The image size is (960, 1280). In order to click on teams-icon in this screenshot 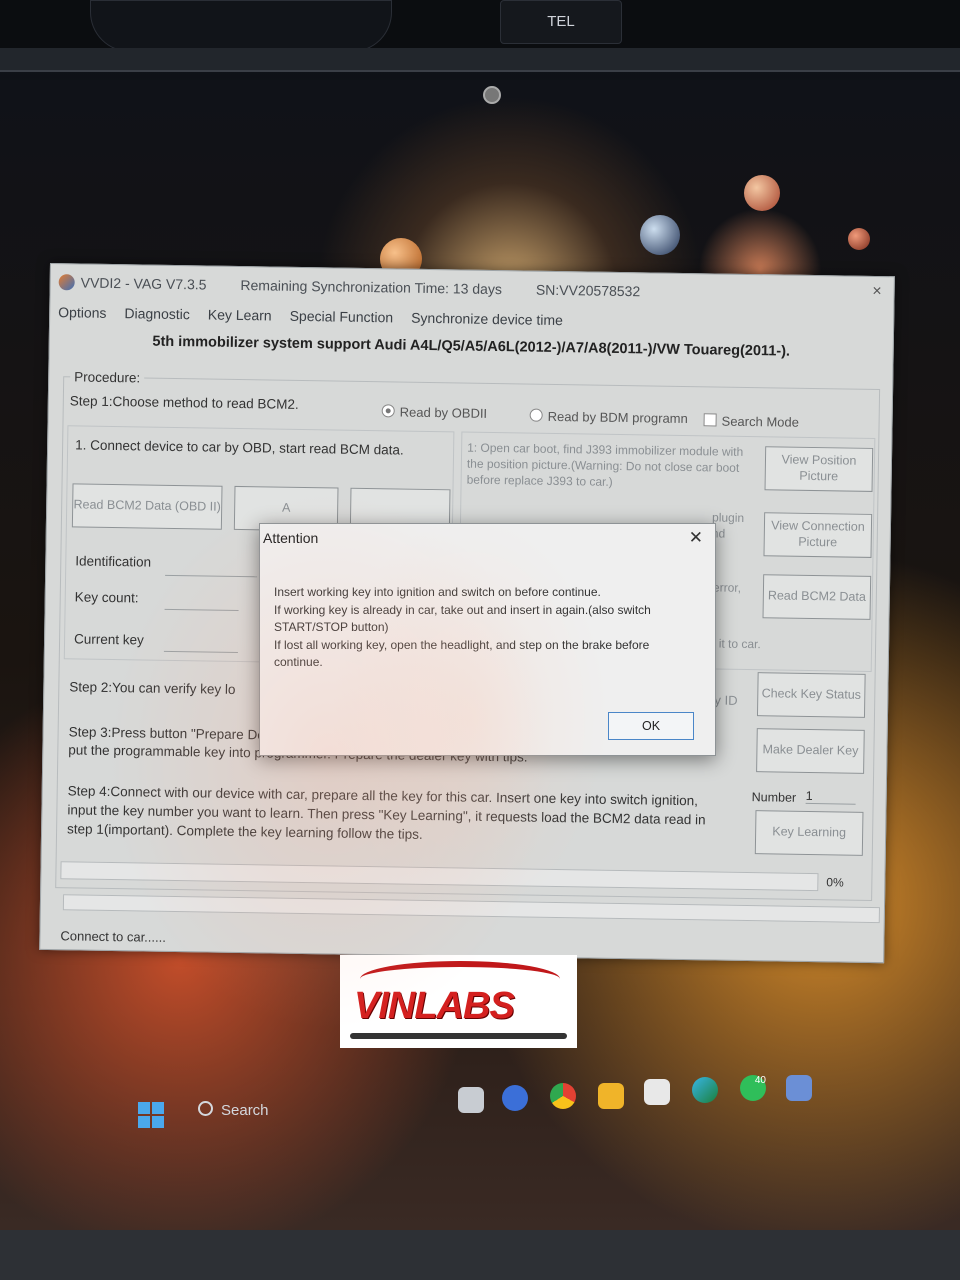, I will do `click(515, 1098)`.